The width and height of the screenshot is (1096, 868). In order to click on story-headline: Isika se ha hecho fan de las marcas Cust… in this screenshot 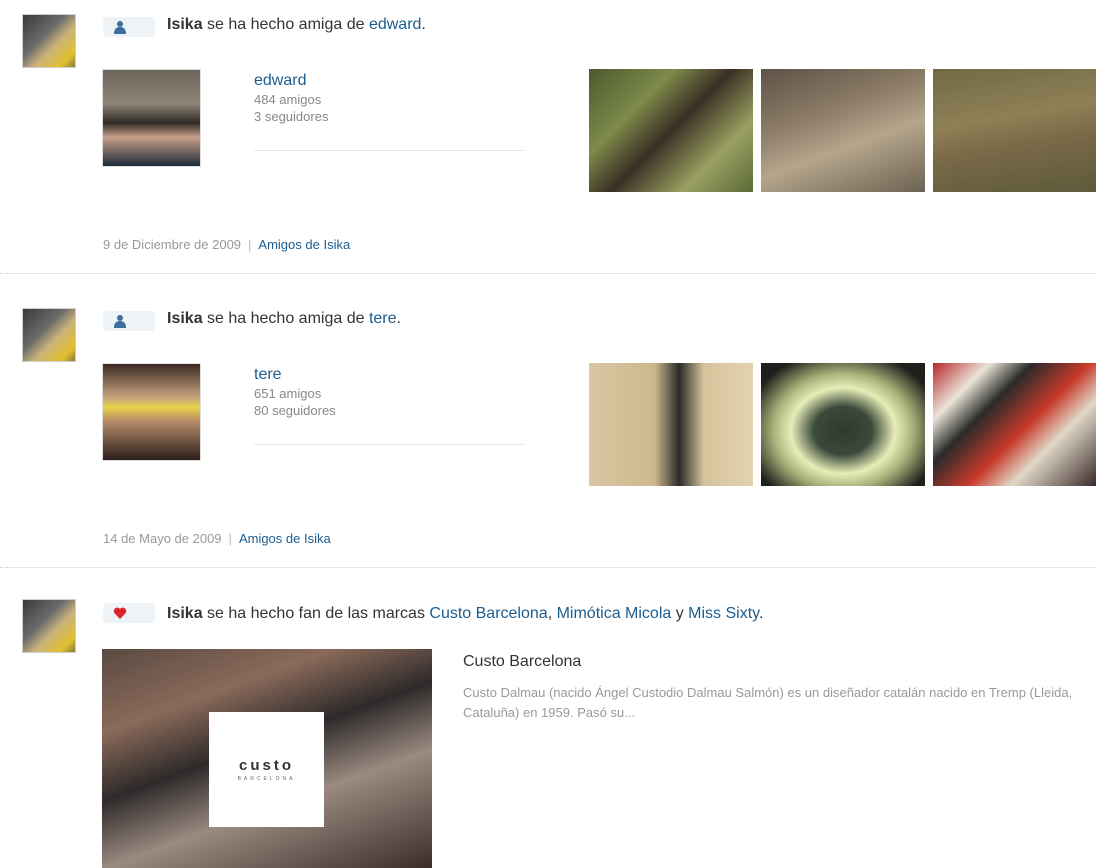, I will do `click(465, 614)`.